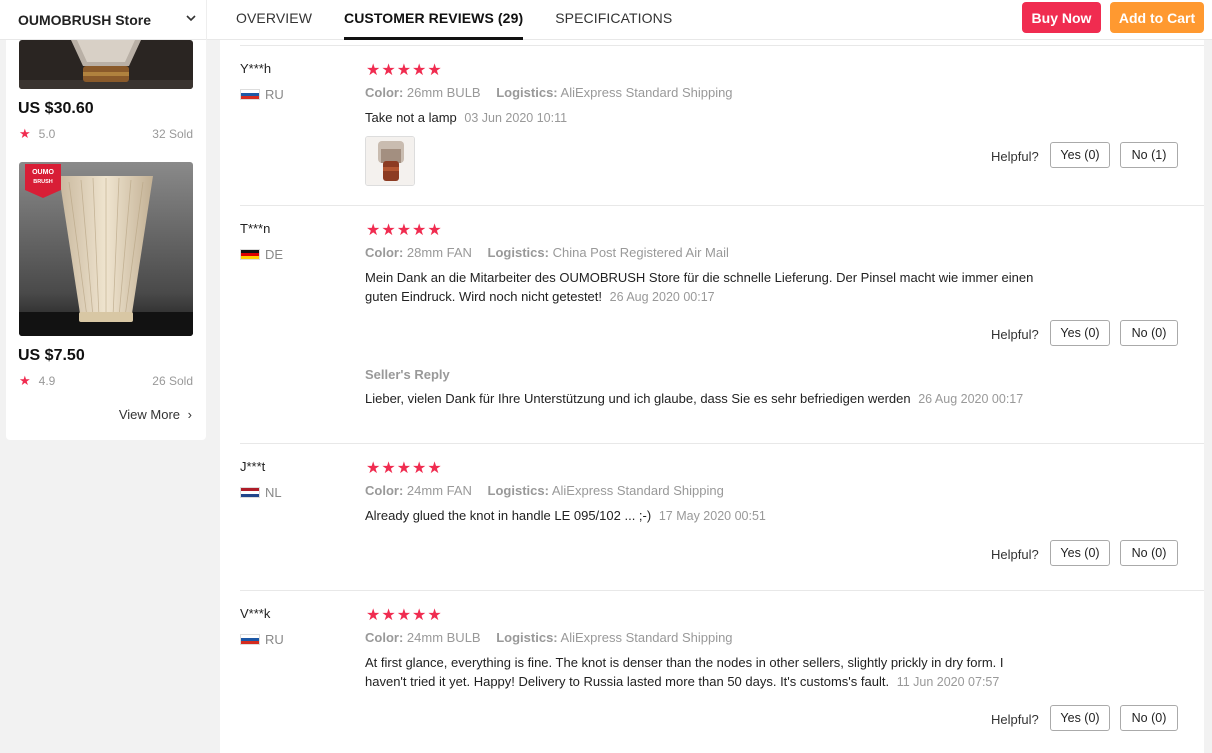 The height and width of the screenshot is (753, 1212). I want to click on view-more-label: View More, so click(149, 414).